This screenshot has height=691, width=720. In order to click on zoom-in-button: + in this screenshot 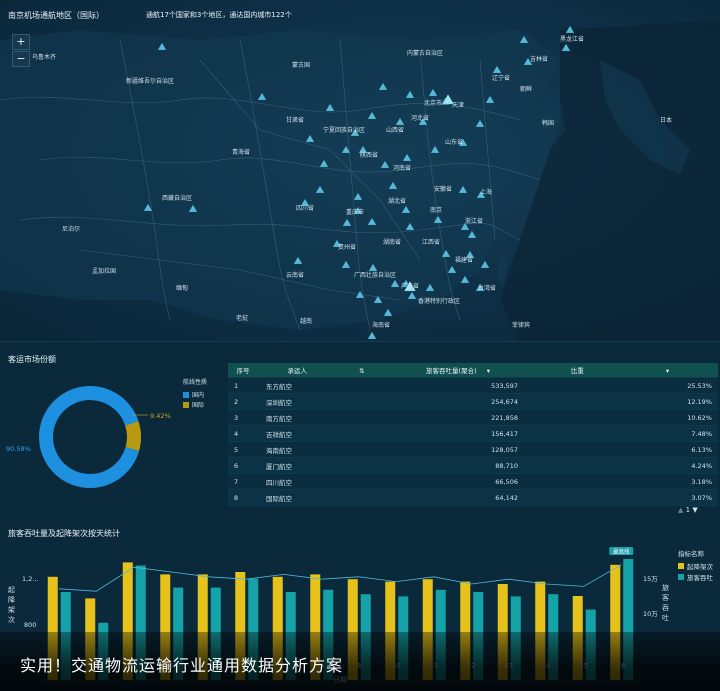, I will do `click(21, 42)`.